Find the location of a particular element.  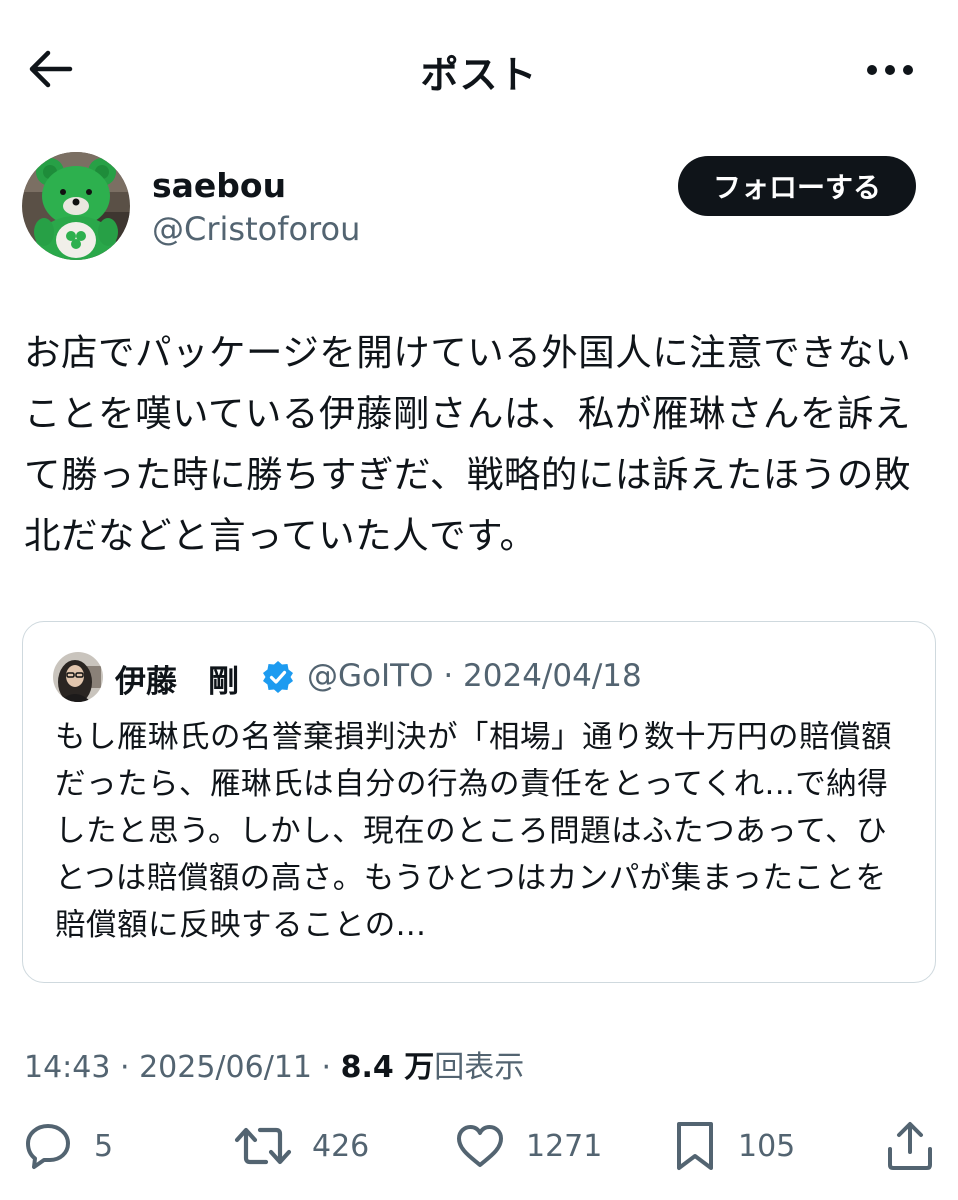

bear-avatar-icon is located at coordinates (76, 206).